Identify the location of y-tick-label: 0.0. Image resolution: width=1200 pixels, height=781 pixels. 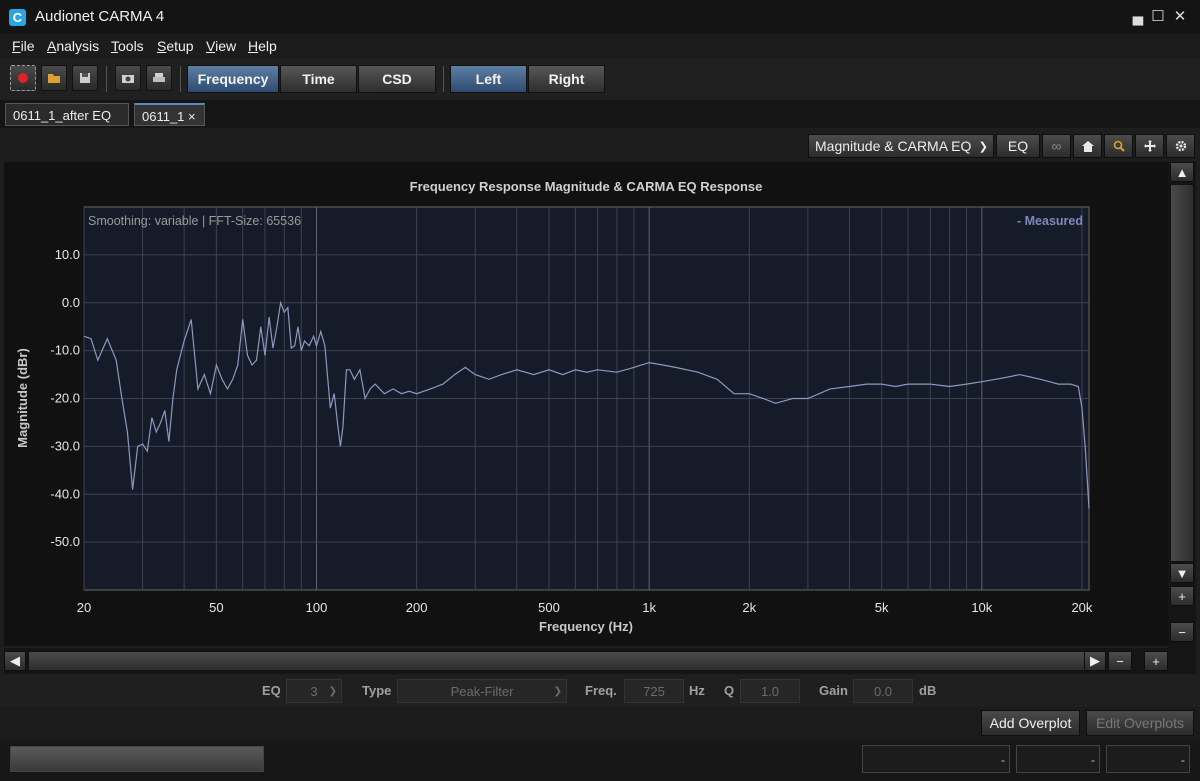
(71, 302).